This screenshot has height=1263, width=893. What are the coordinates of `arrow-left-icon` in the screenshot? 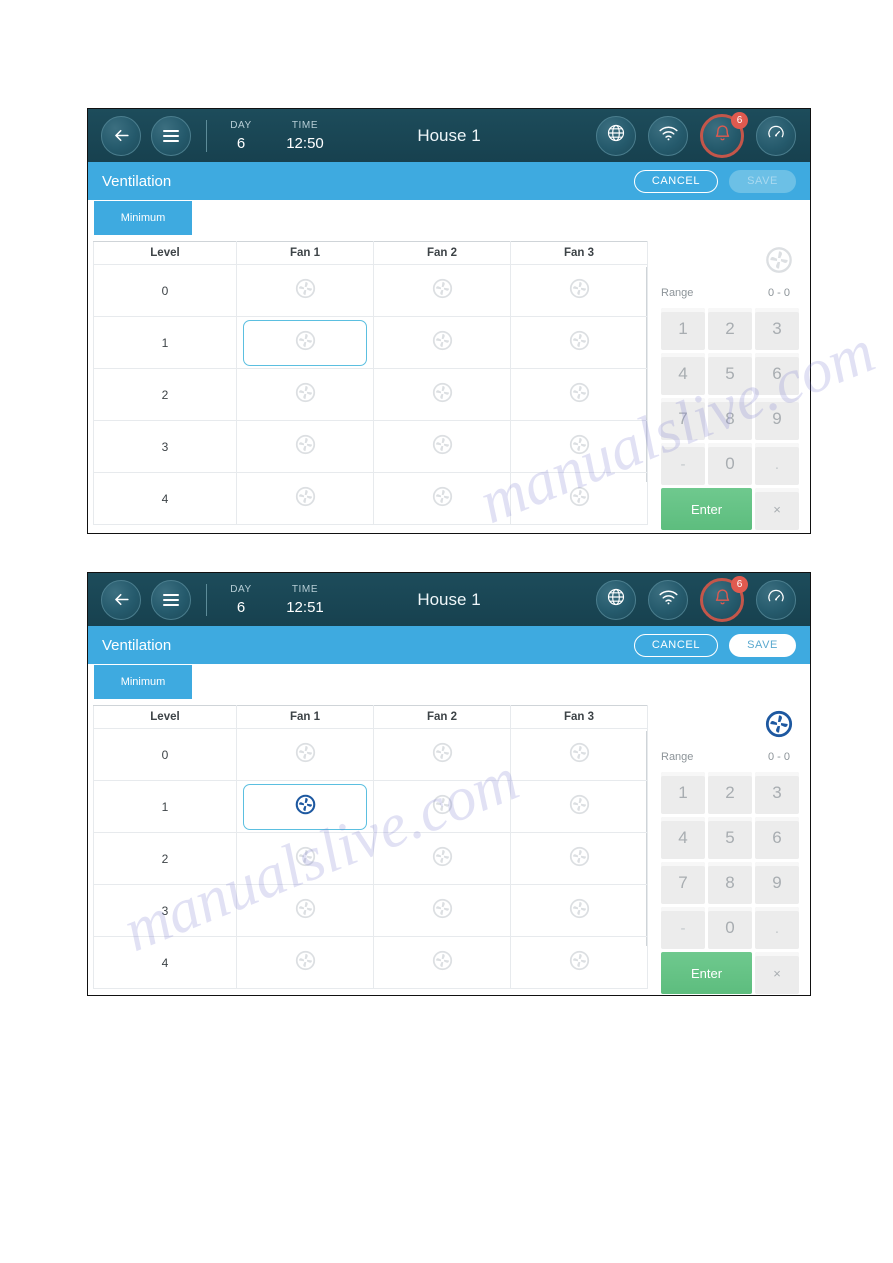 It's located at (121, 599).